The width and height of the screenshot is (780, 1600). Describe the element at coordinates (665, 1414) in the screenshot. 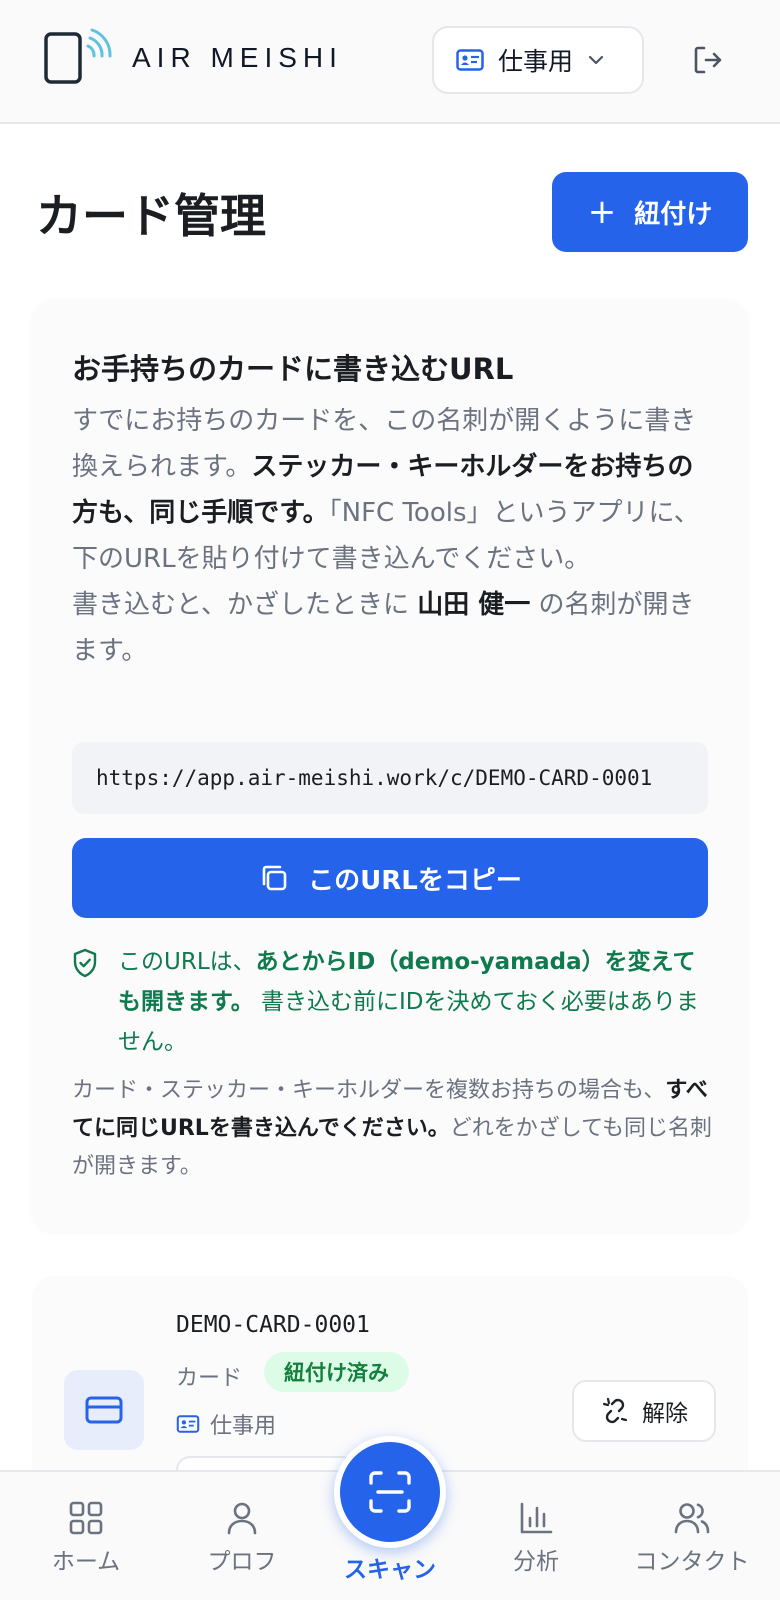

I see `unlink-button-label: 解除` at that location.